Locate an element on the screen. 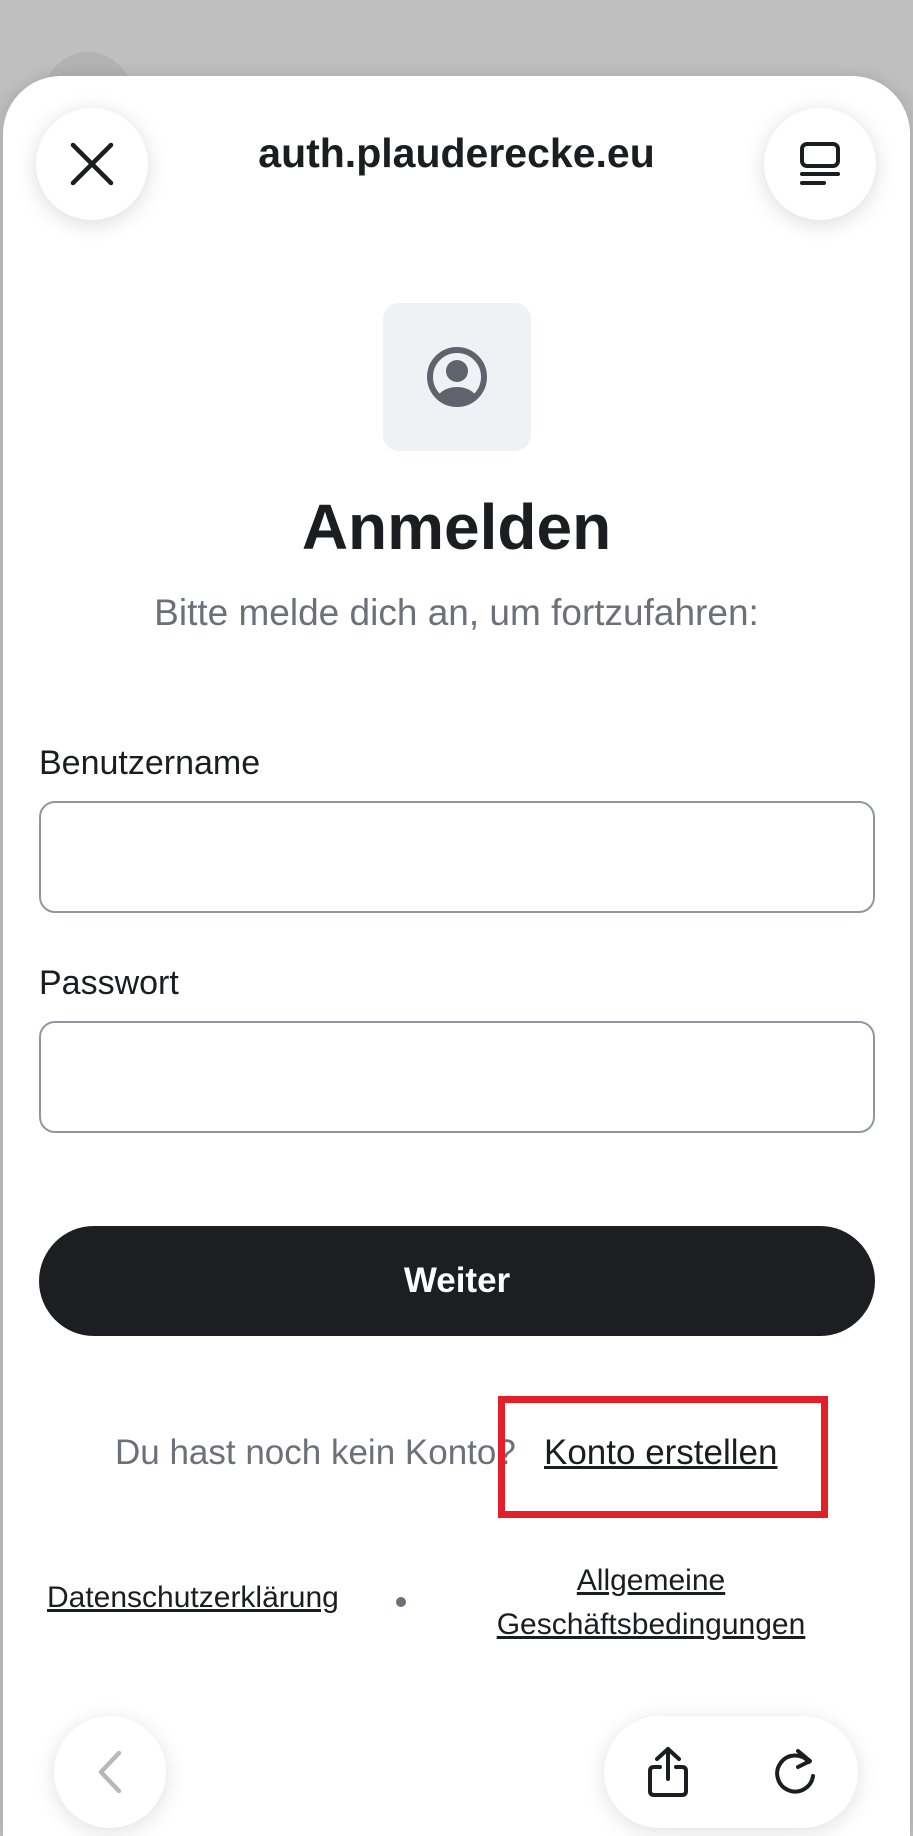 The height and width of the screenshot is (1836, 913). url-display: auth.plauderecke.eu is located at coordinates (456, 153).